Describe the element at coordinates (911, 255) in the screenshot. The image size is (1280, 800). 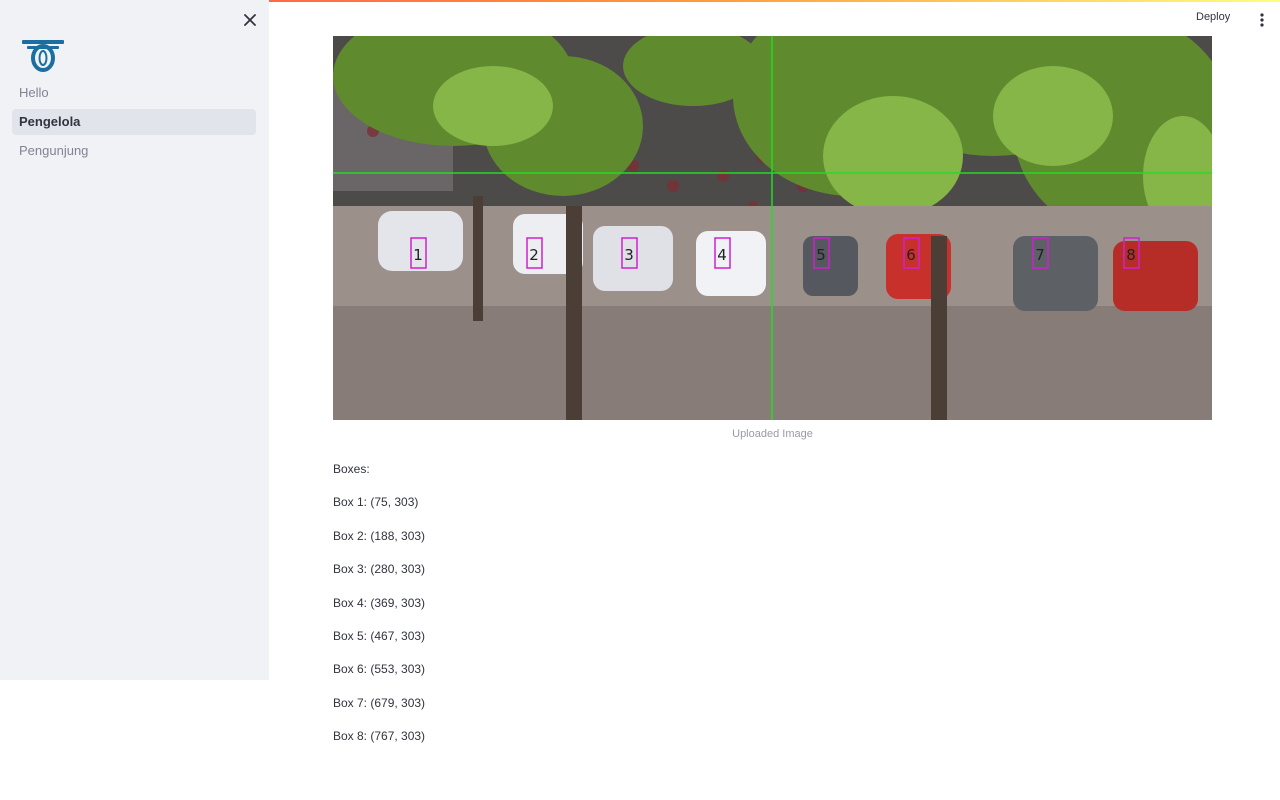
I see `image-box-label: 6` at that location.